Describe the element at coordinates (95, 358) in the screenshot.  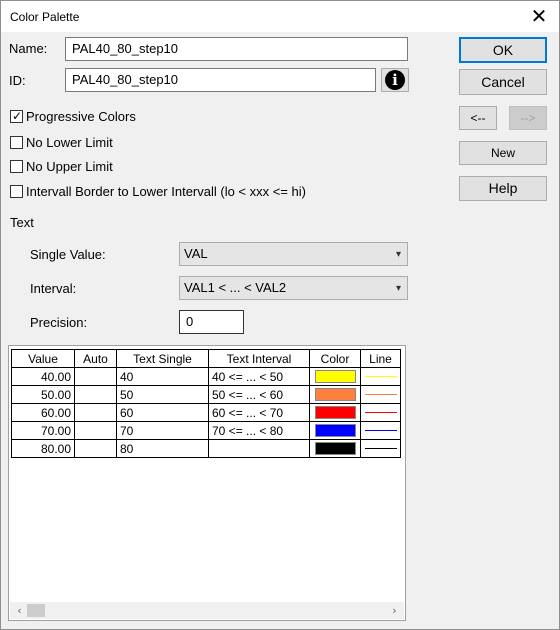
I see `column-header-auto: Auto` at that location.